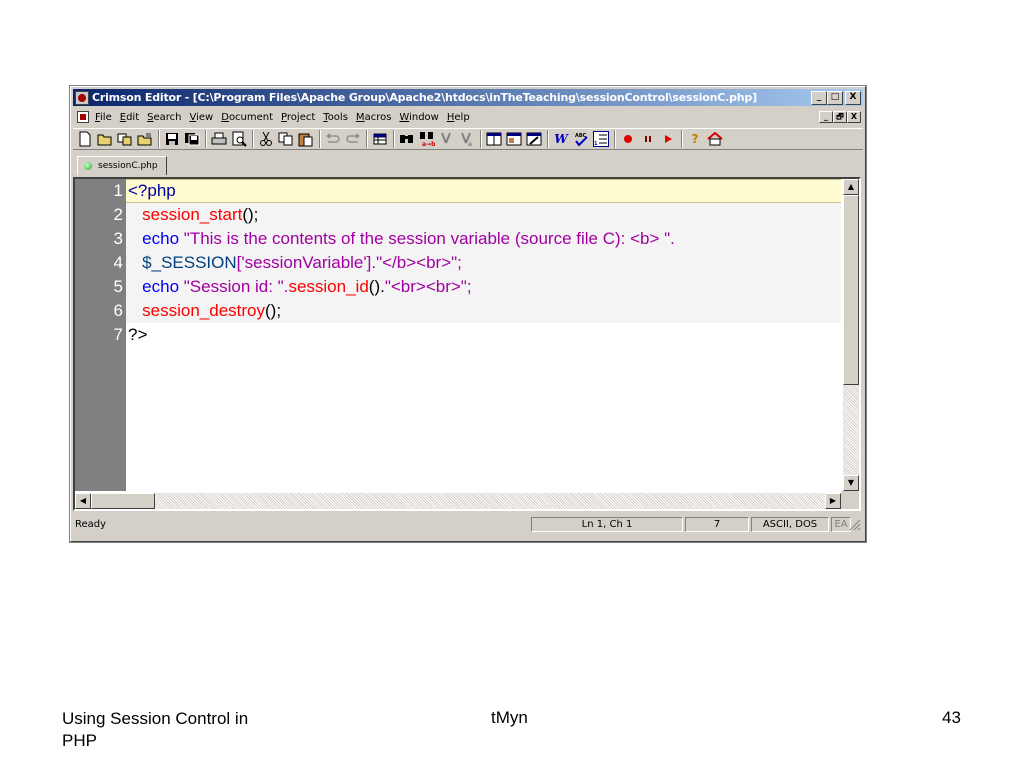 The width and height of the screenshot is (1024, 768). What do you see at coordinates (854, 117) in the screenshot?
I see `doc-close-button: X` at bounding box center [854, 117].